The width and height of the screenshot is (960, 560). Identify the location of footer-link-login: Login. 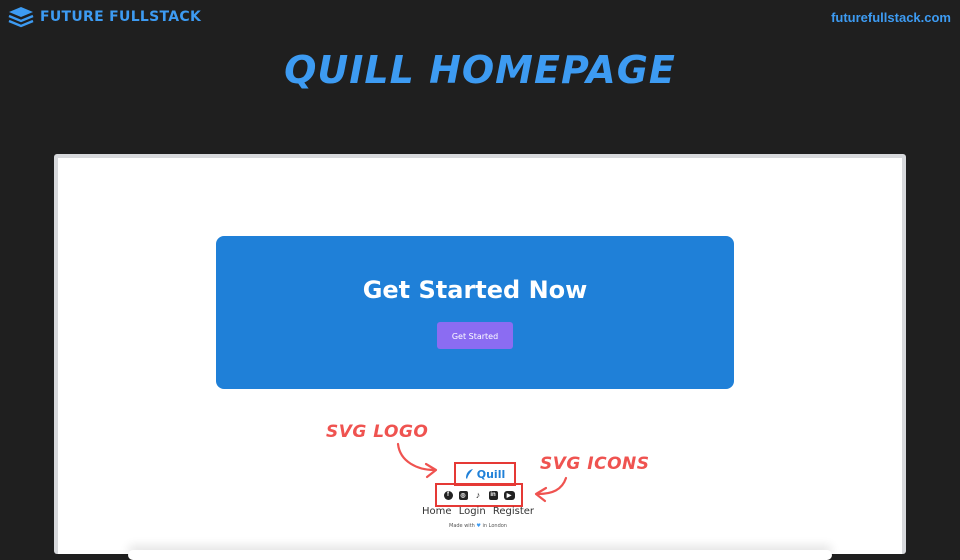
(472, 511).